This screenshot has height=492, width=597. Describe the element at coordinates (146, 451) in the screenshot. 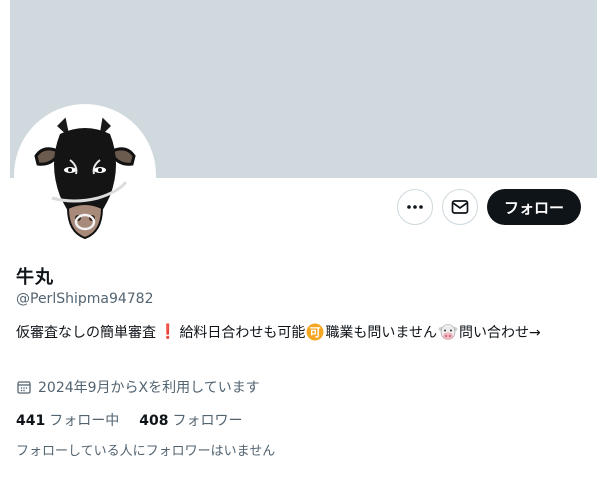

I see `followers-you-know: フォローしている人にフォロワーはいません` at that location.